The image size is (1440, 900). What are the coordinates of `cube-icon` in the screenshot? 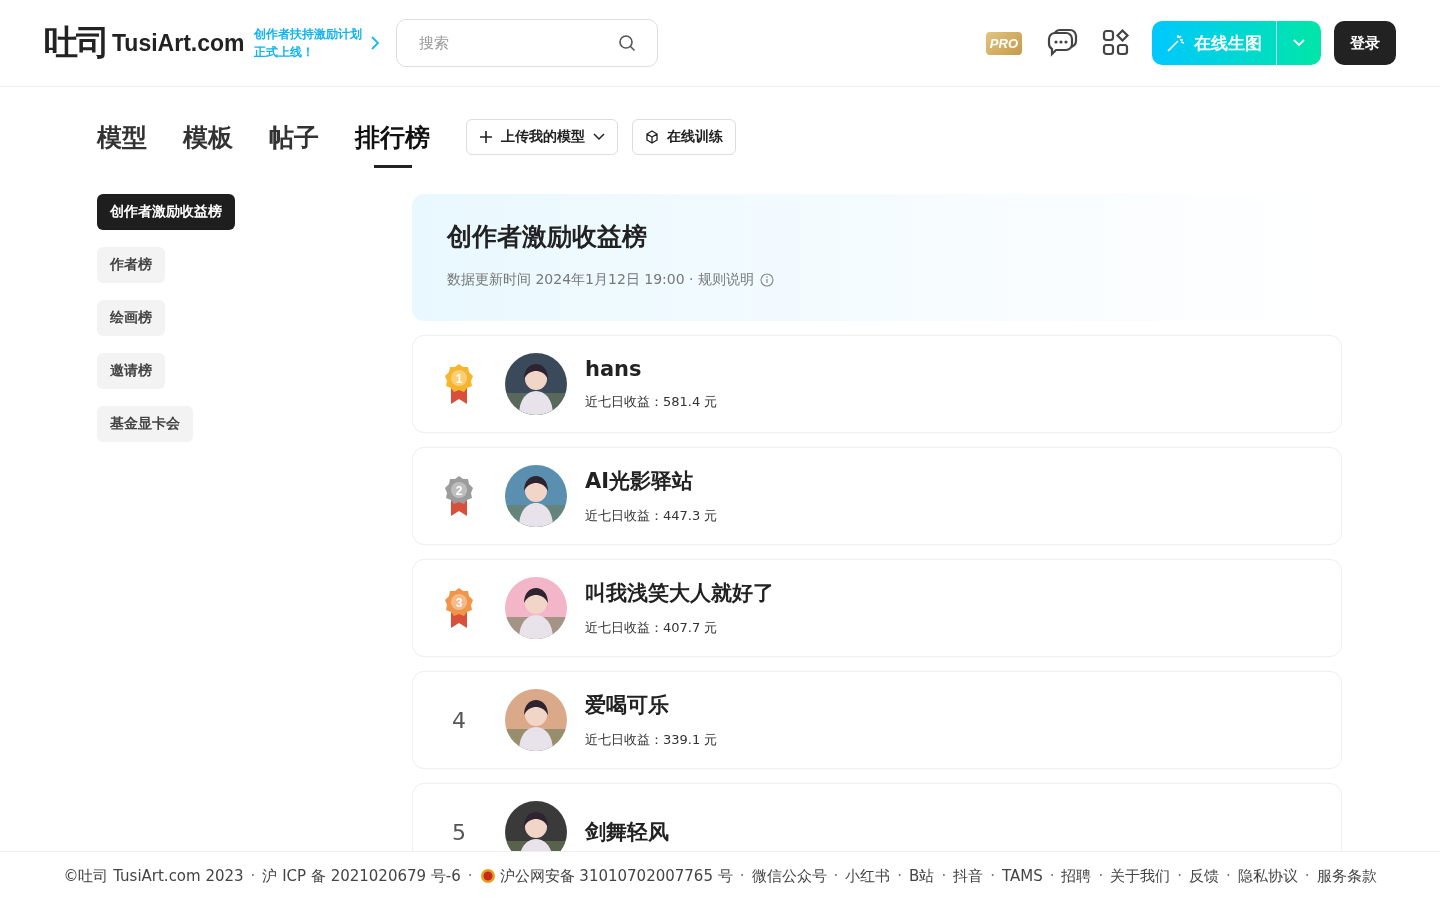 It's located at (652, 137).